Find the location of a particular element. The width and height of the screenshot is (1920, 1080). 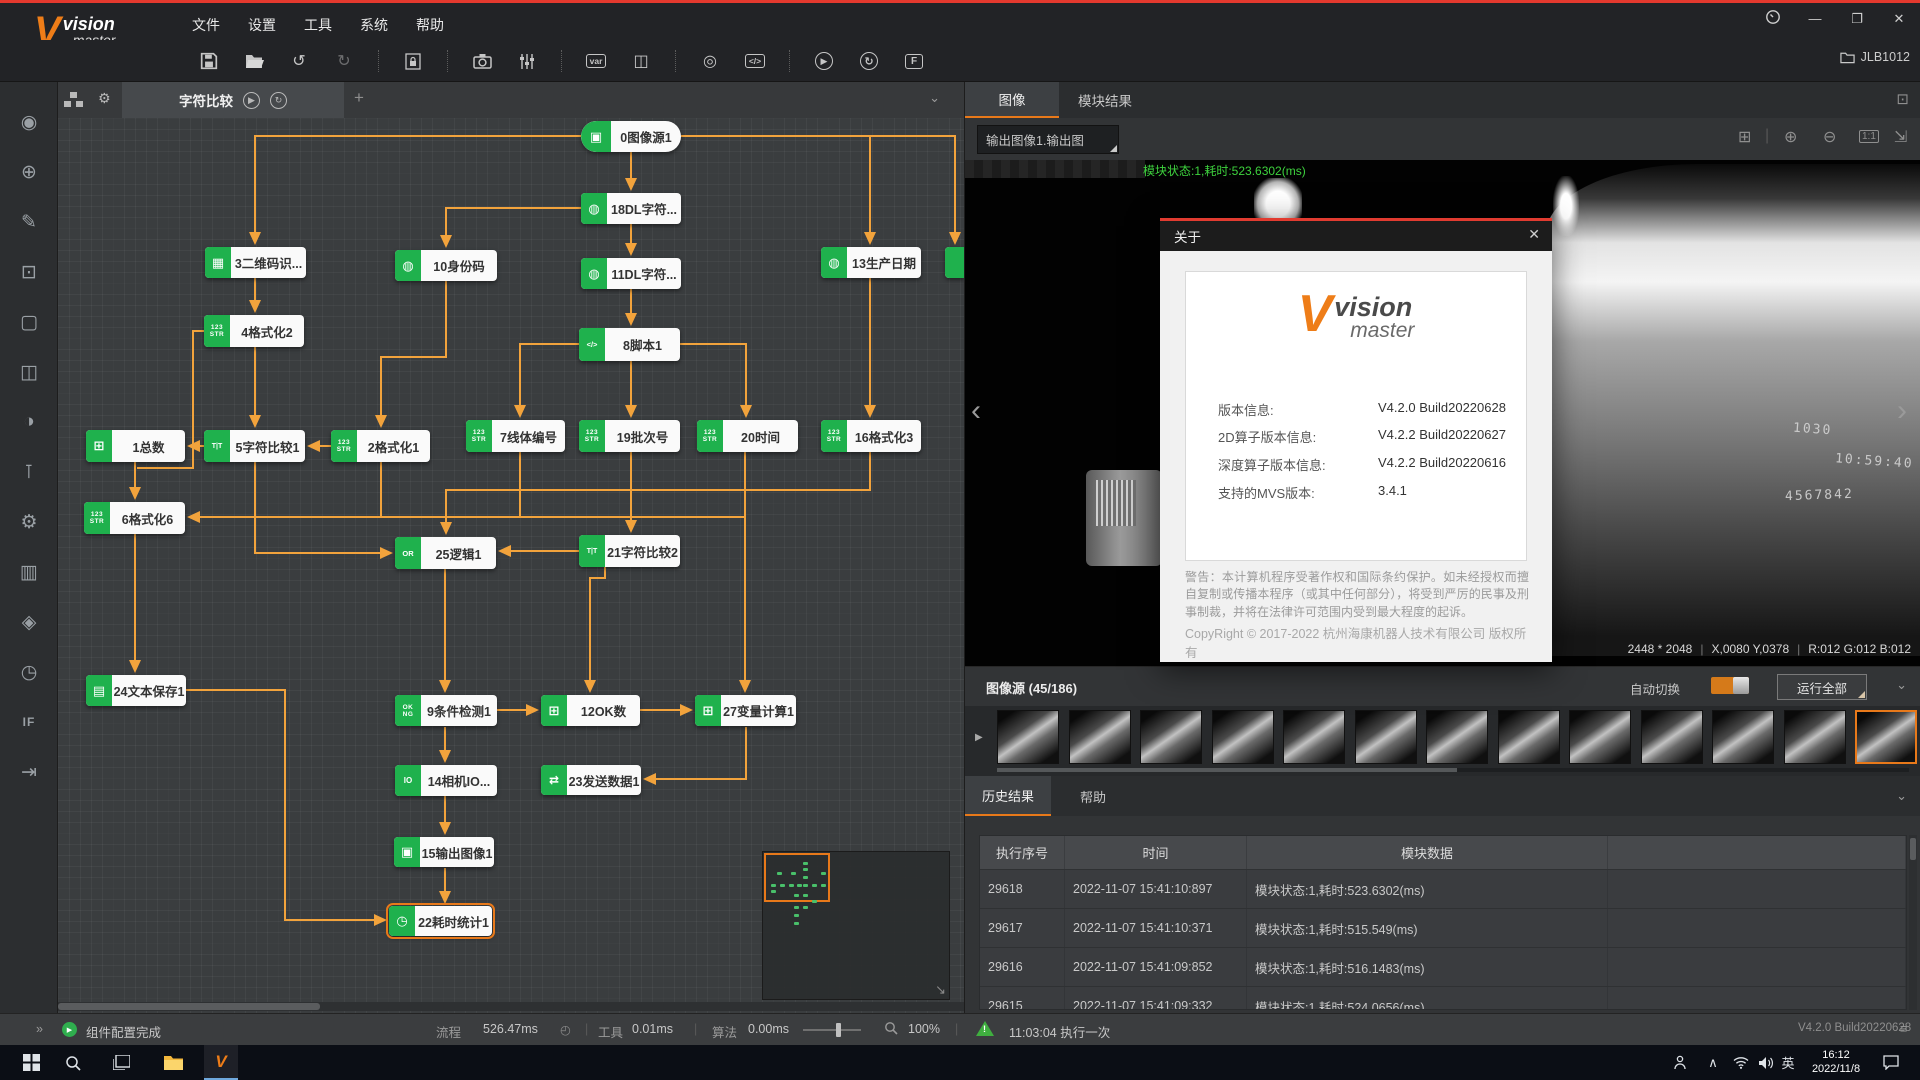

redo-icon: ↻ is located at coordinates (344, 61).